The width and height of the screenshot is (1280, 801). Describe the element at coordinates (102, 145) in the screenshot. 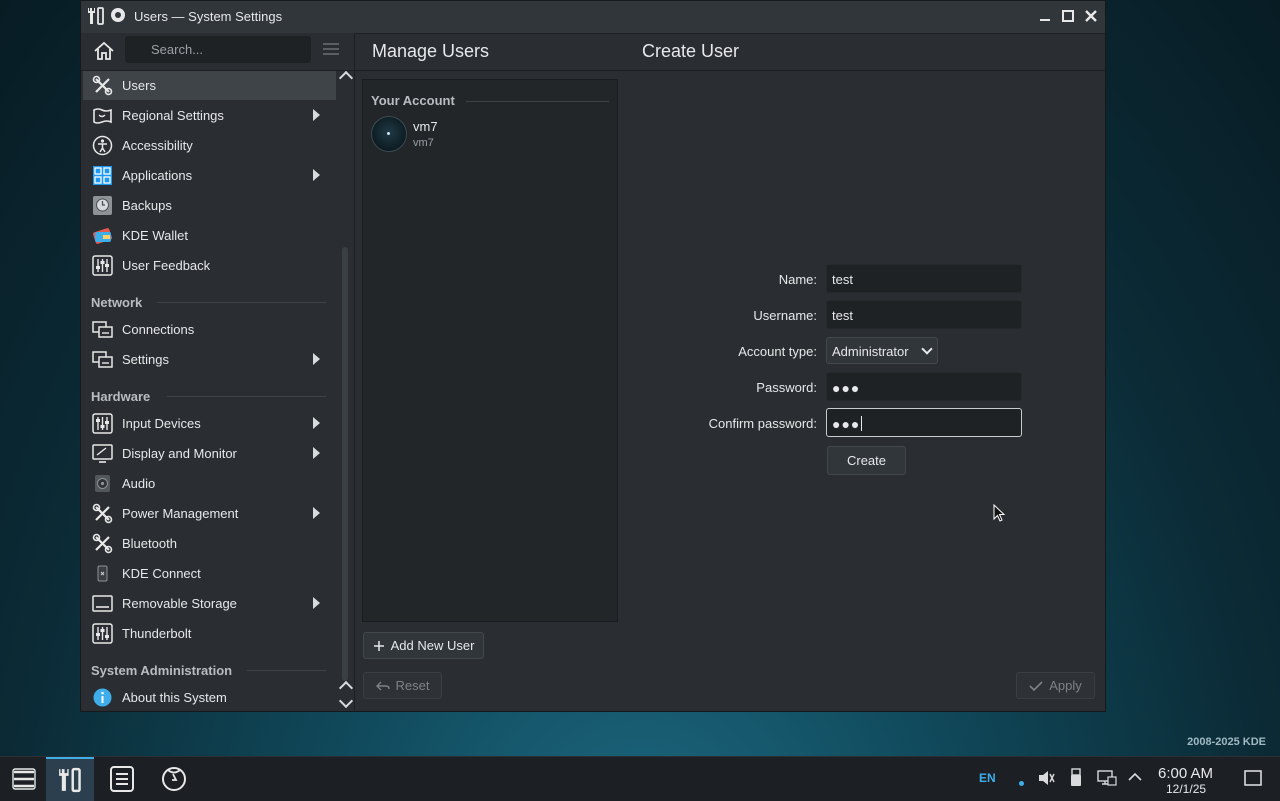

I see `accessibility-icon` at that location.